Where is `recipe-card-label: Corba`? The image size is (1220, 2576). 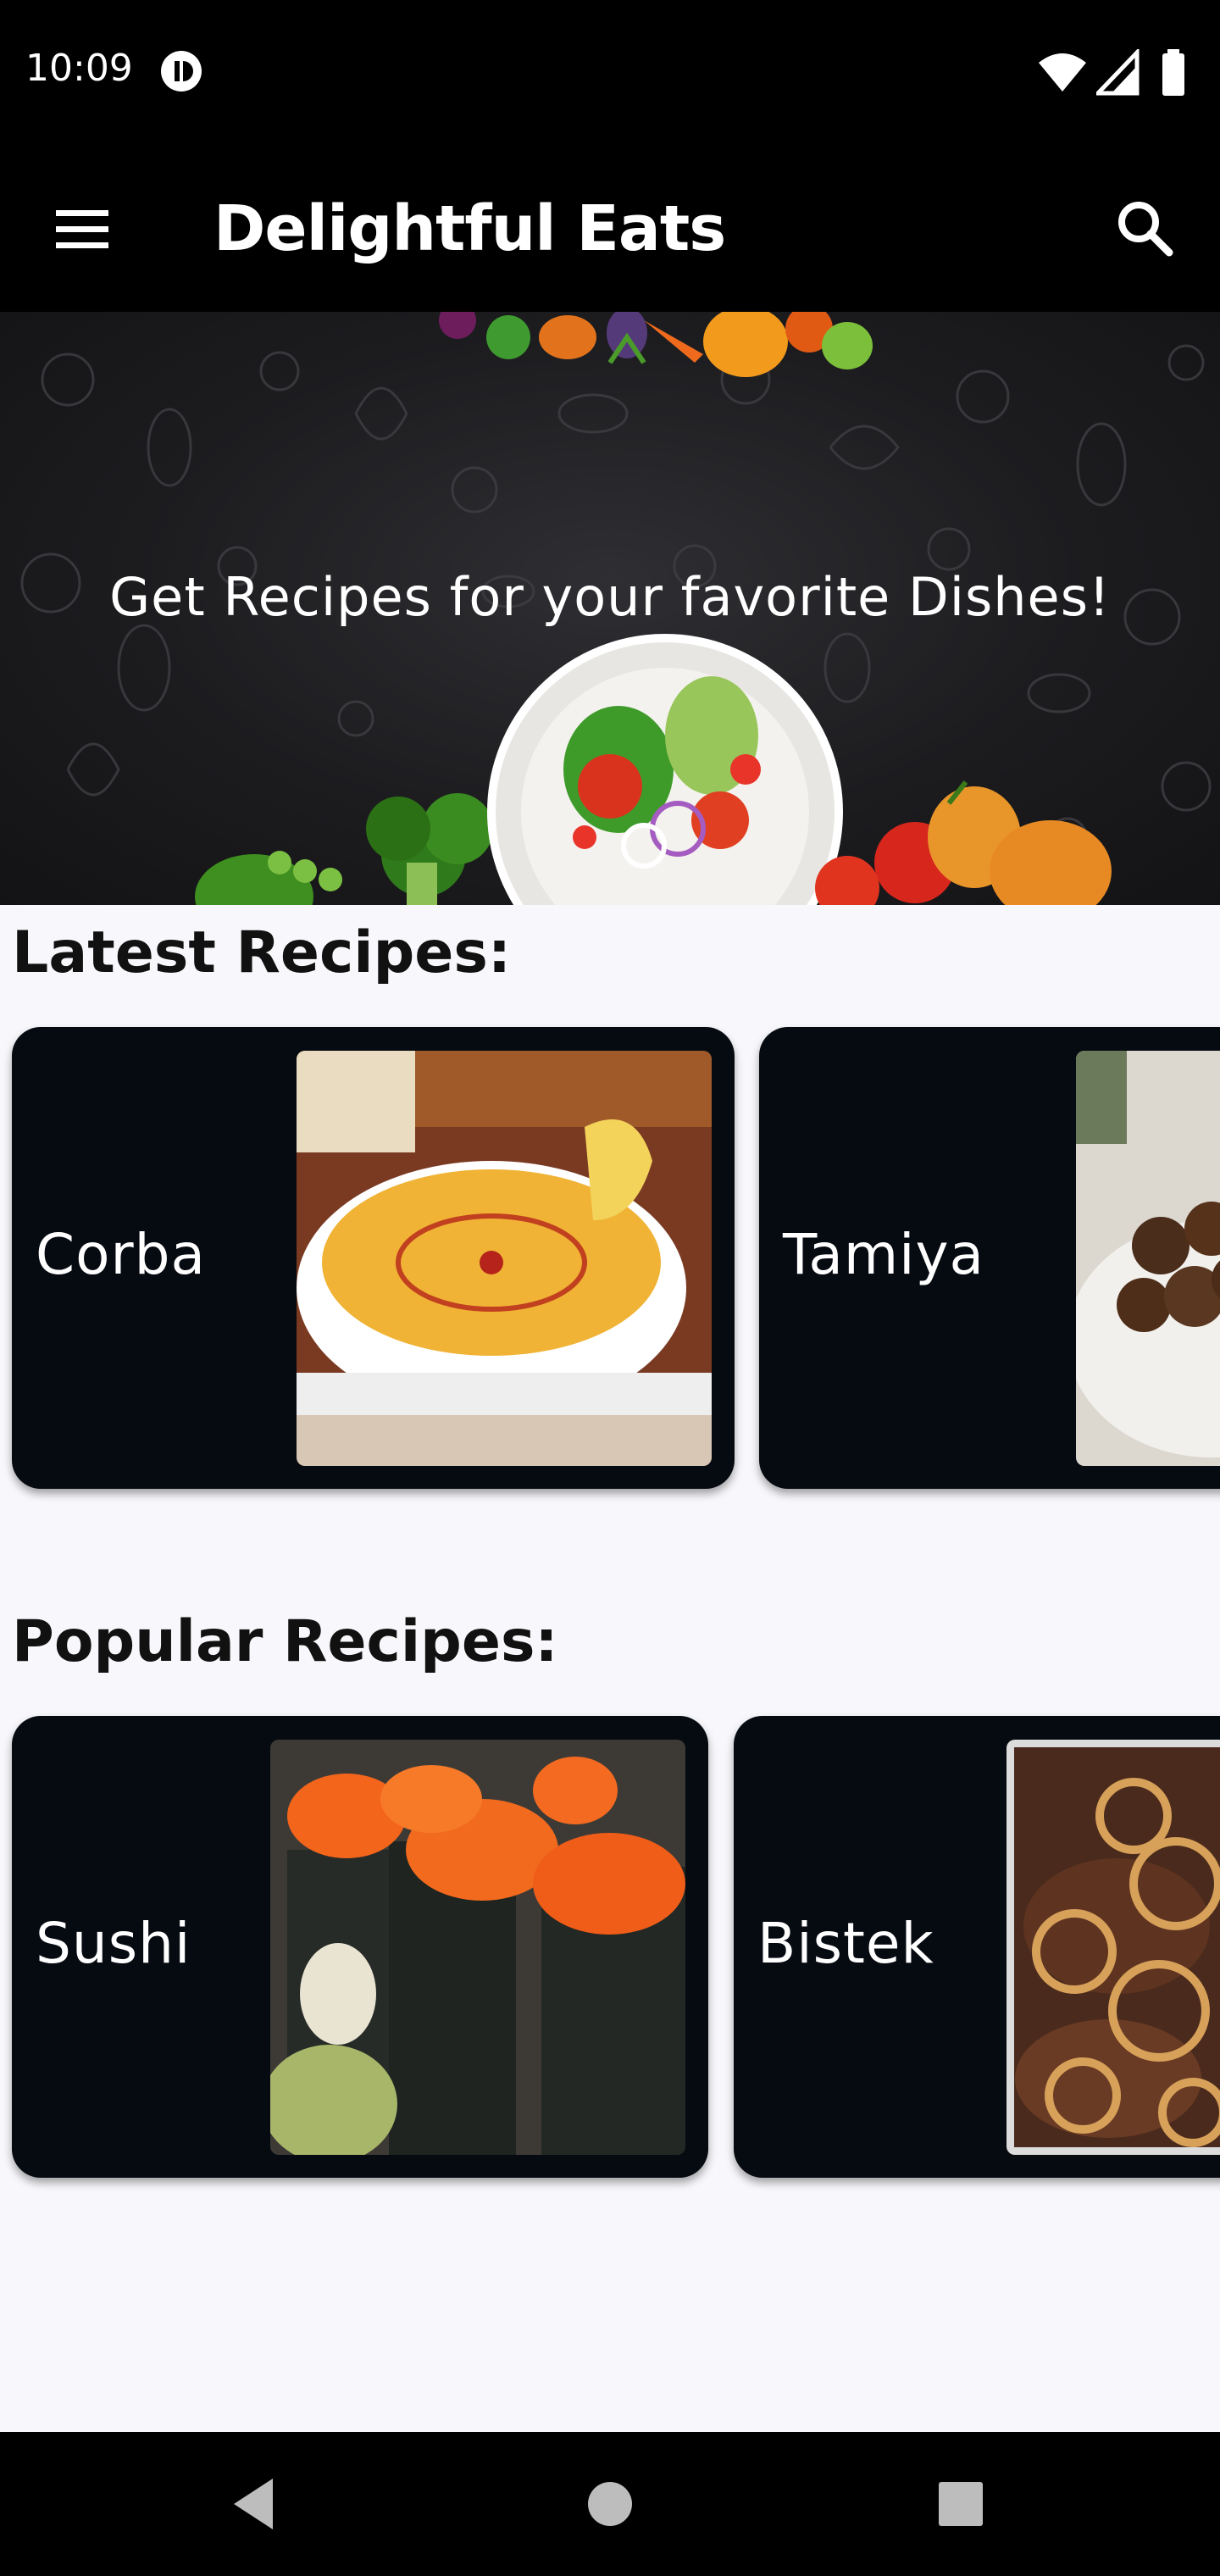
recipe-card-label: Corba is located at coordinates (121, 1254).